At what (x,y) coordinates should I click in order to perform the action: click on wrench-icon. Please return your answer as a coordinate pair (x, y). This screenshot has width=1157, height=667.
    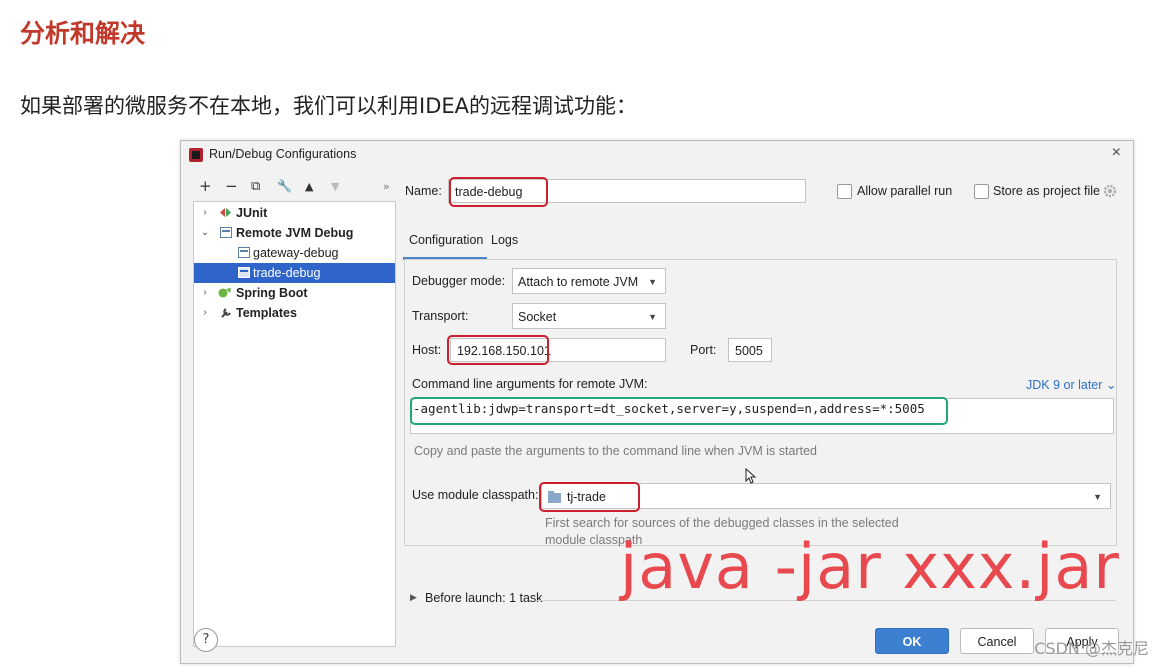
    Looking at the image, I should click on (226, 313).